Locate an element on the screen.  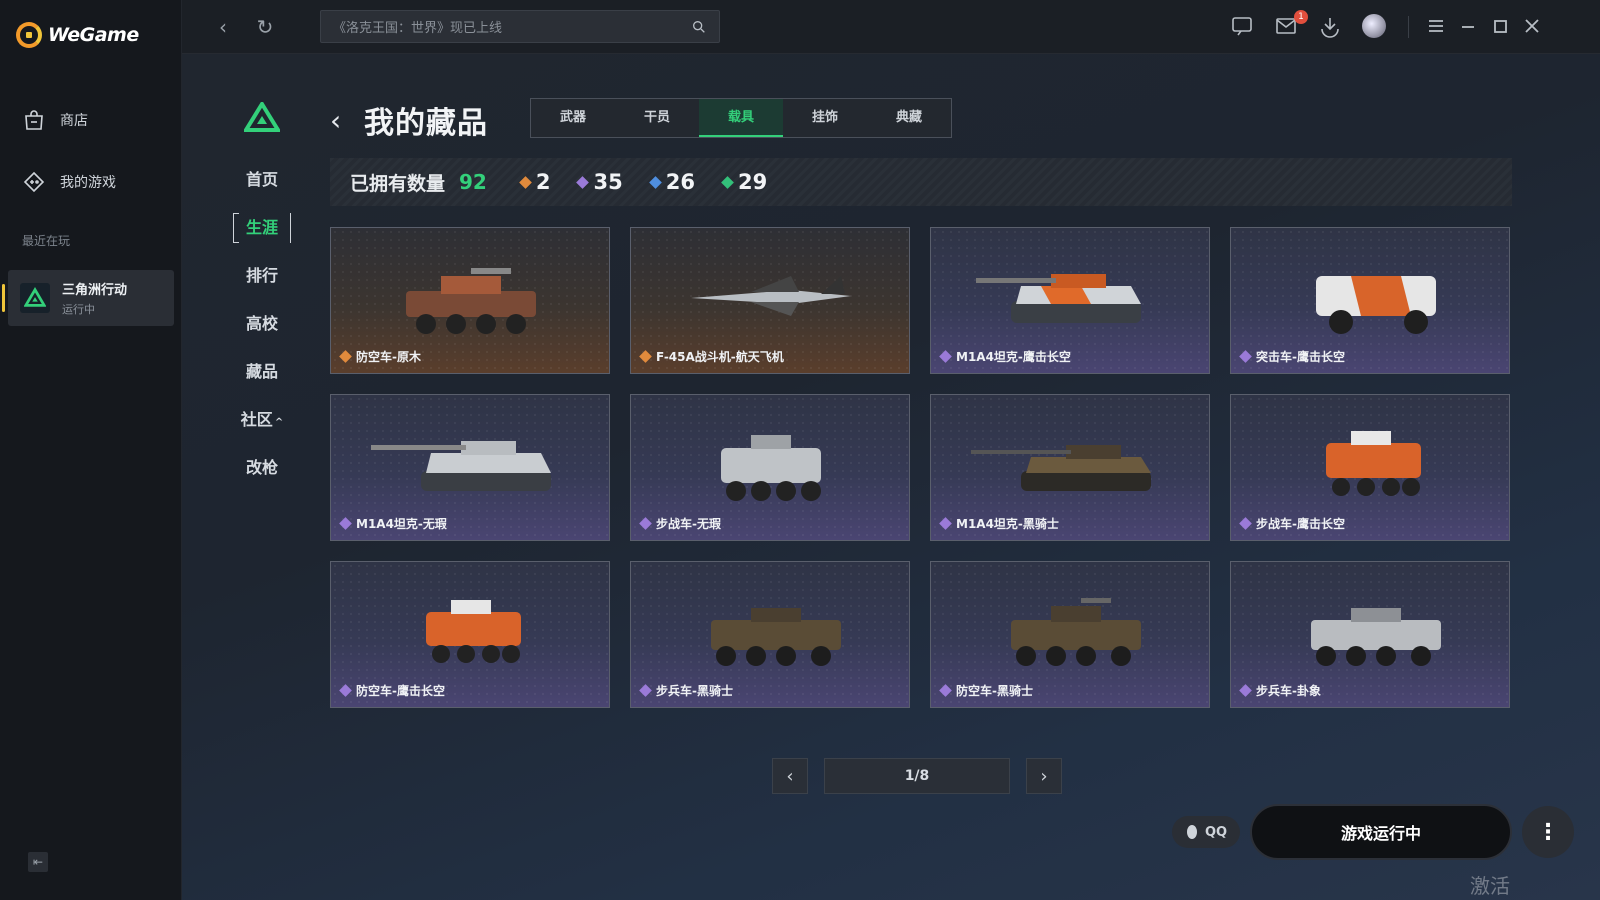
vehicle-card: 步兵车-黑骑士 is located at coordinates (770, 634).